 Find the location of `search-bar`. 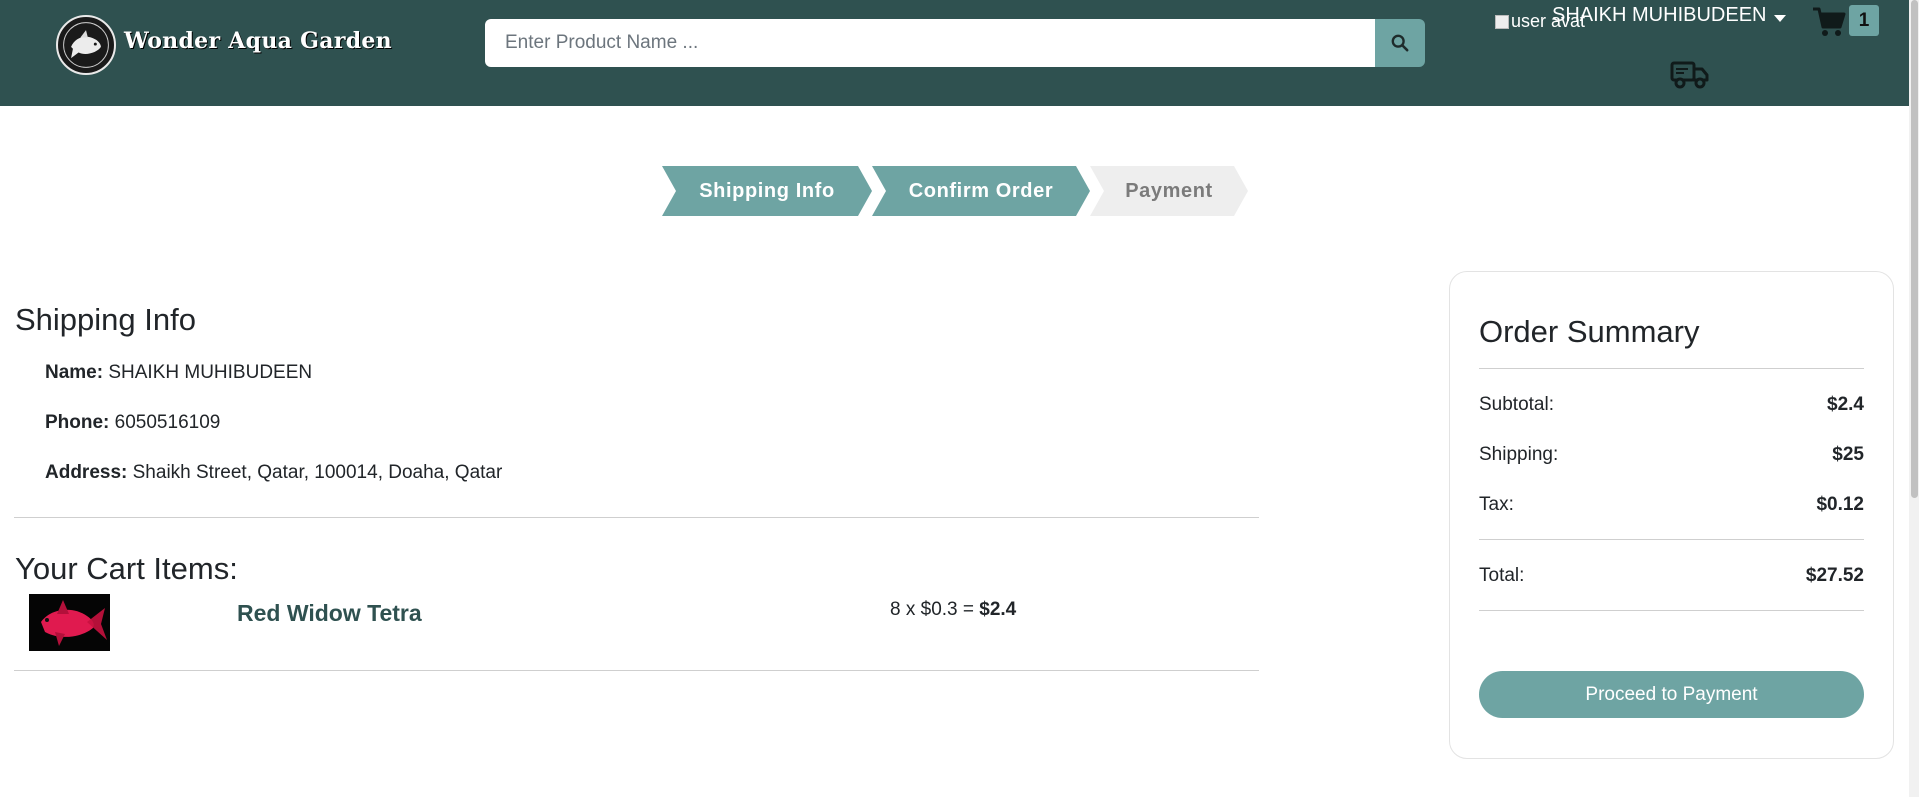

search-bar is located at coordinates (955, 43).